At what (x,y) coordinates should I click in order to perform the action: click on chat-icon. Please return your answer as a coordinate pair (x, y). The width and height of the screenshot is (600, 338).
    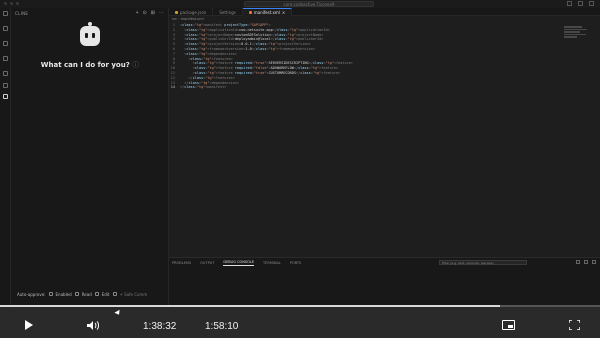
    Looking at the image, I should click on (5, 96).